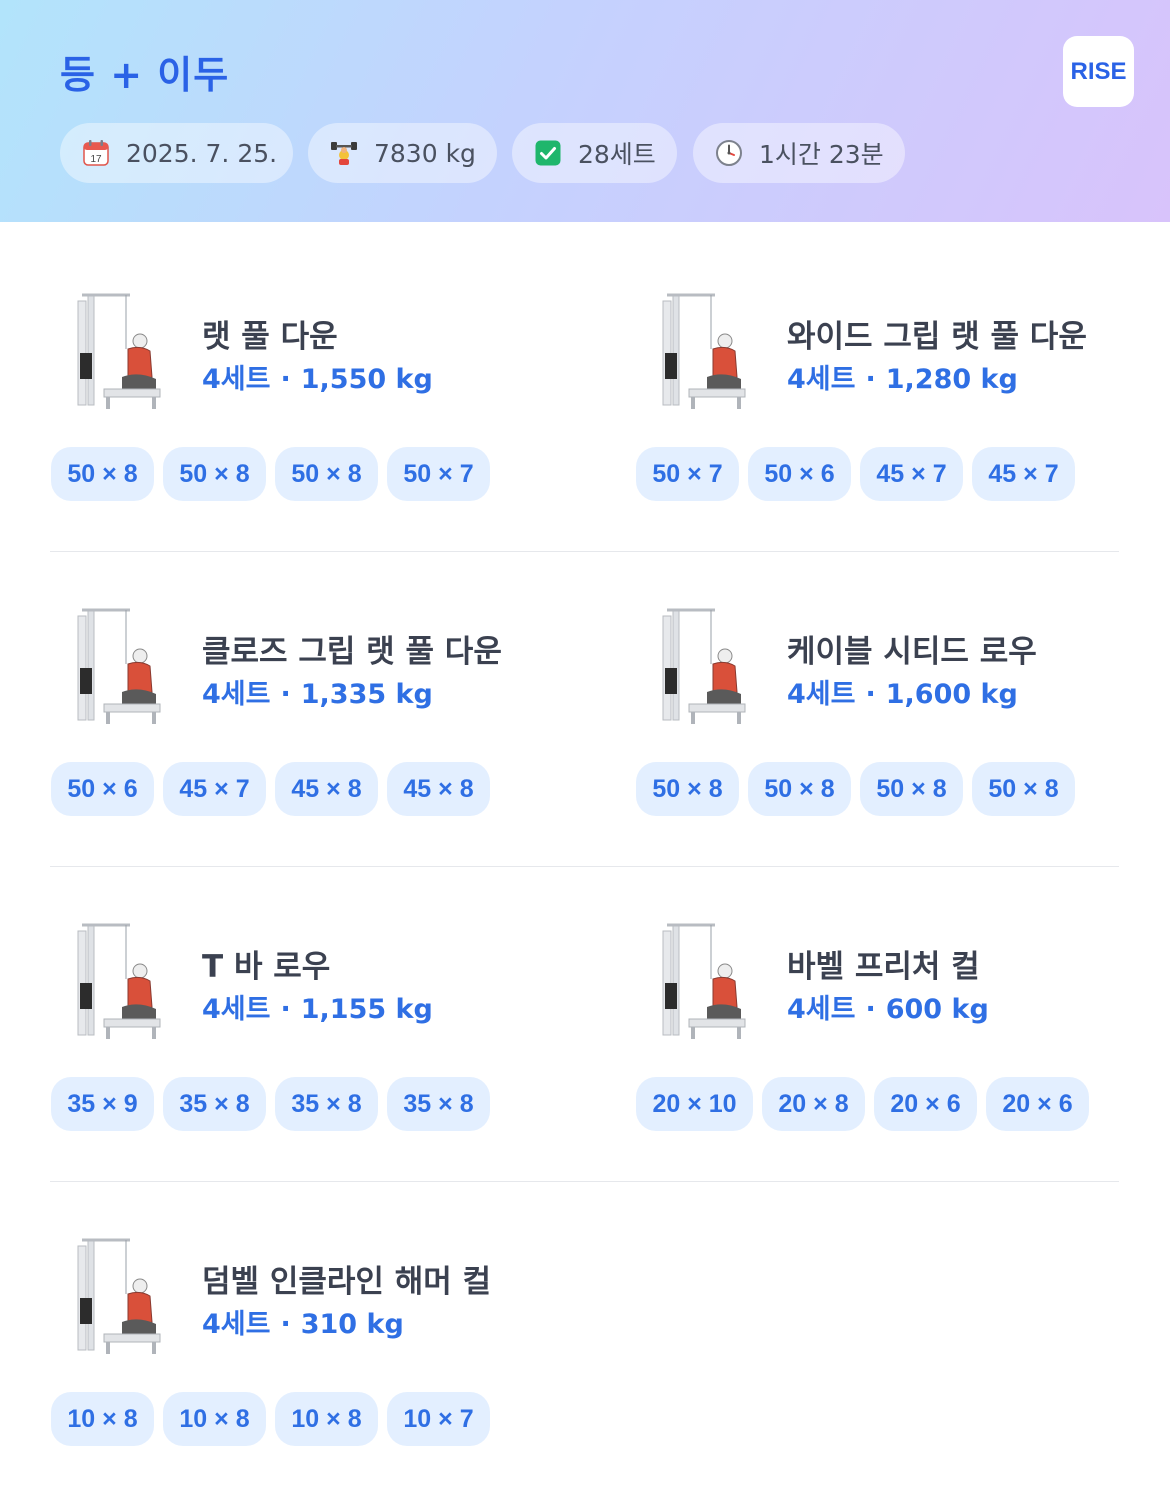 The image size is (1170, 1506). I want to click on exercise-name: T 바 로우, so click(266, 967).